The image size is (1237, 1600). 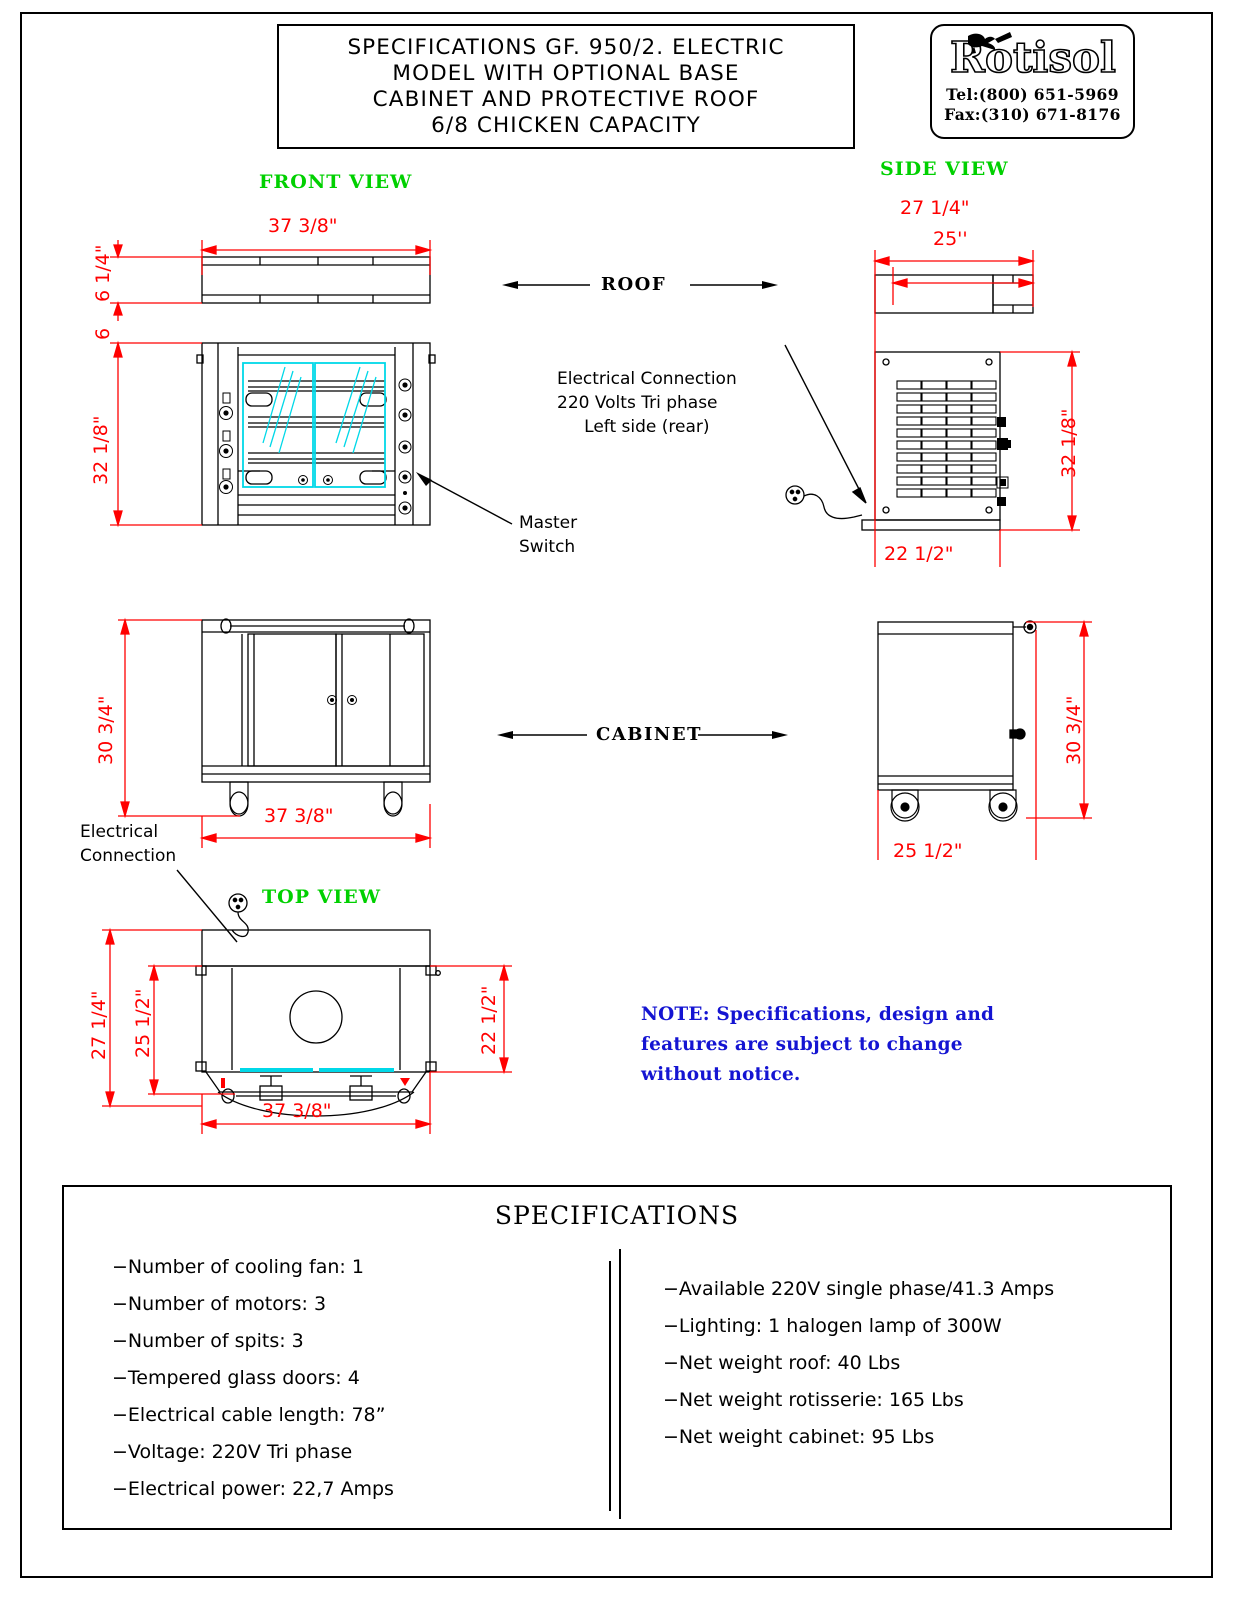 What do you see at coordinates (566, 125) in the screenshot?
I see `title-line-4: 6/8 CHICKEN CAPACITY` at bounding box center [566, 125].